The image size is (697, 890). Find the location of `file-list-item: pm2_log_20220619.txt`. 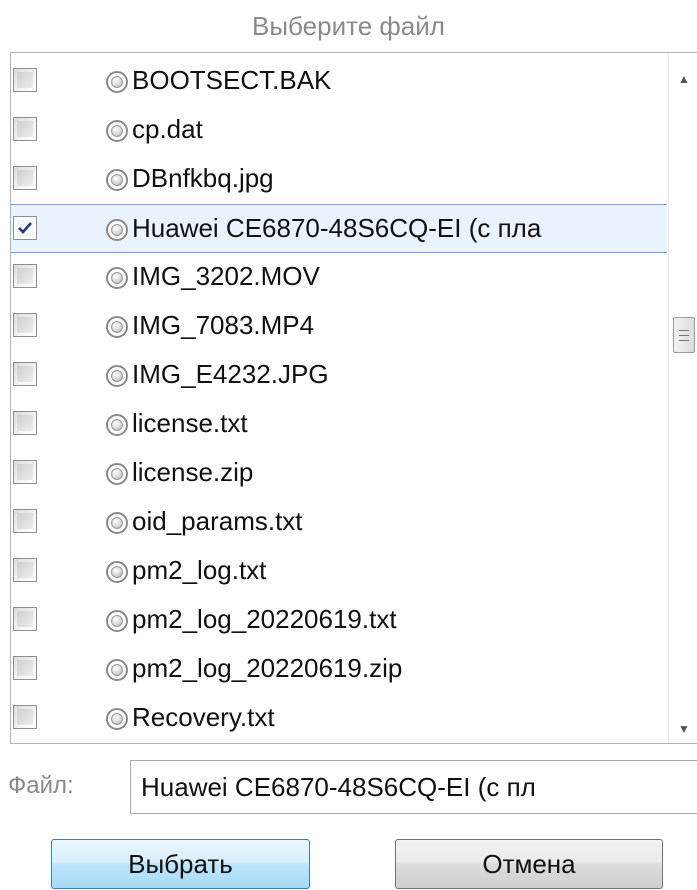

file-list-item: pm2_log_20220619.txt is located at coordinates (339, 620).